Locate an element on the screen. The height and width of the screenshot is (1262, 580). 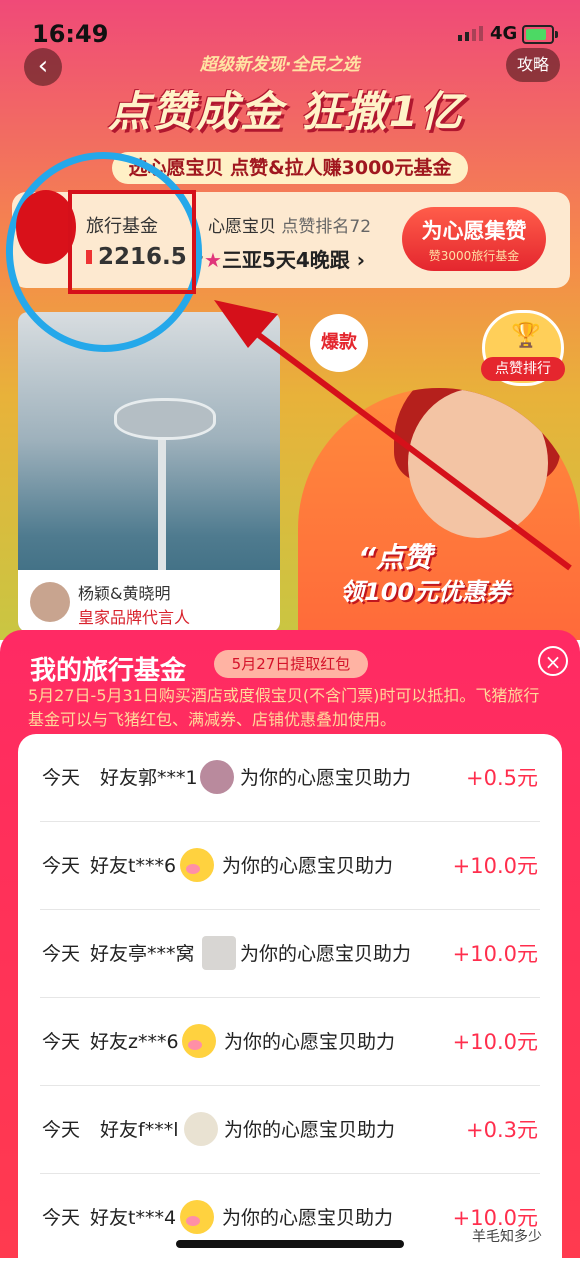
row-friend: 好友z***6 is located at coordinates (134, 1042).